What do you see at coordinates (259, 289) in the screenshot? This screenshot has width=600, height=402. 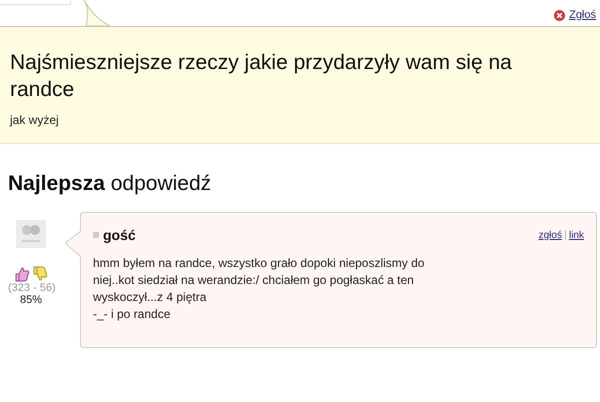 I see `answer-text: hmm byłem na randce, wszystko grało dopoki nieposzlismy do niej..kot siedział na werandzie:/ chciałem go pogłaskać a ten wyskoczył...z 4 piętra -_- i po randce` at bounding box center [259, 289].